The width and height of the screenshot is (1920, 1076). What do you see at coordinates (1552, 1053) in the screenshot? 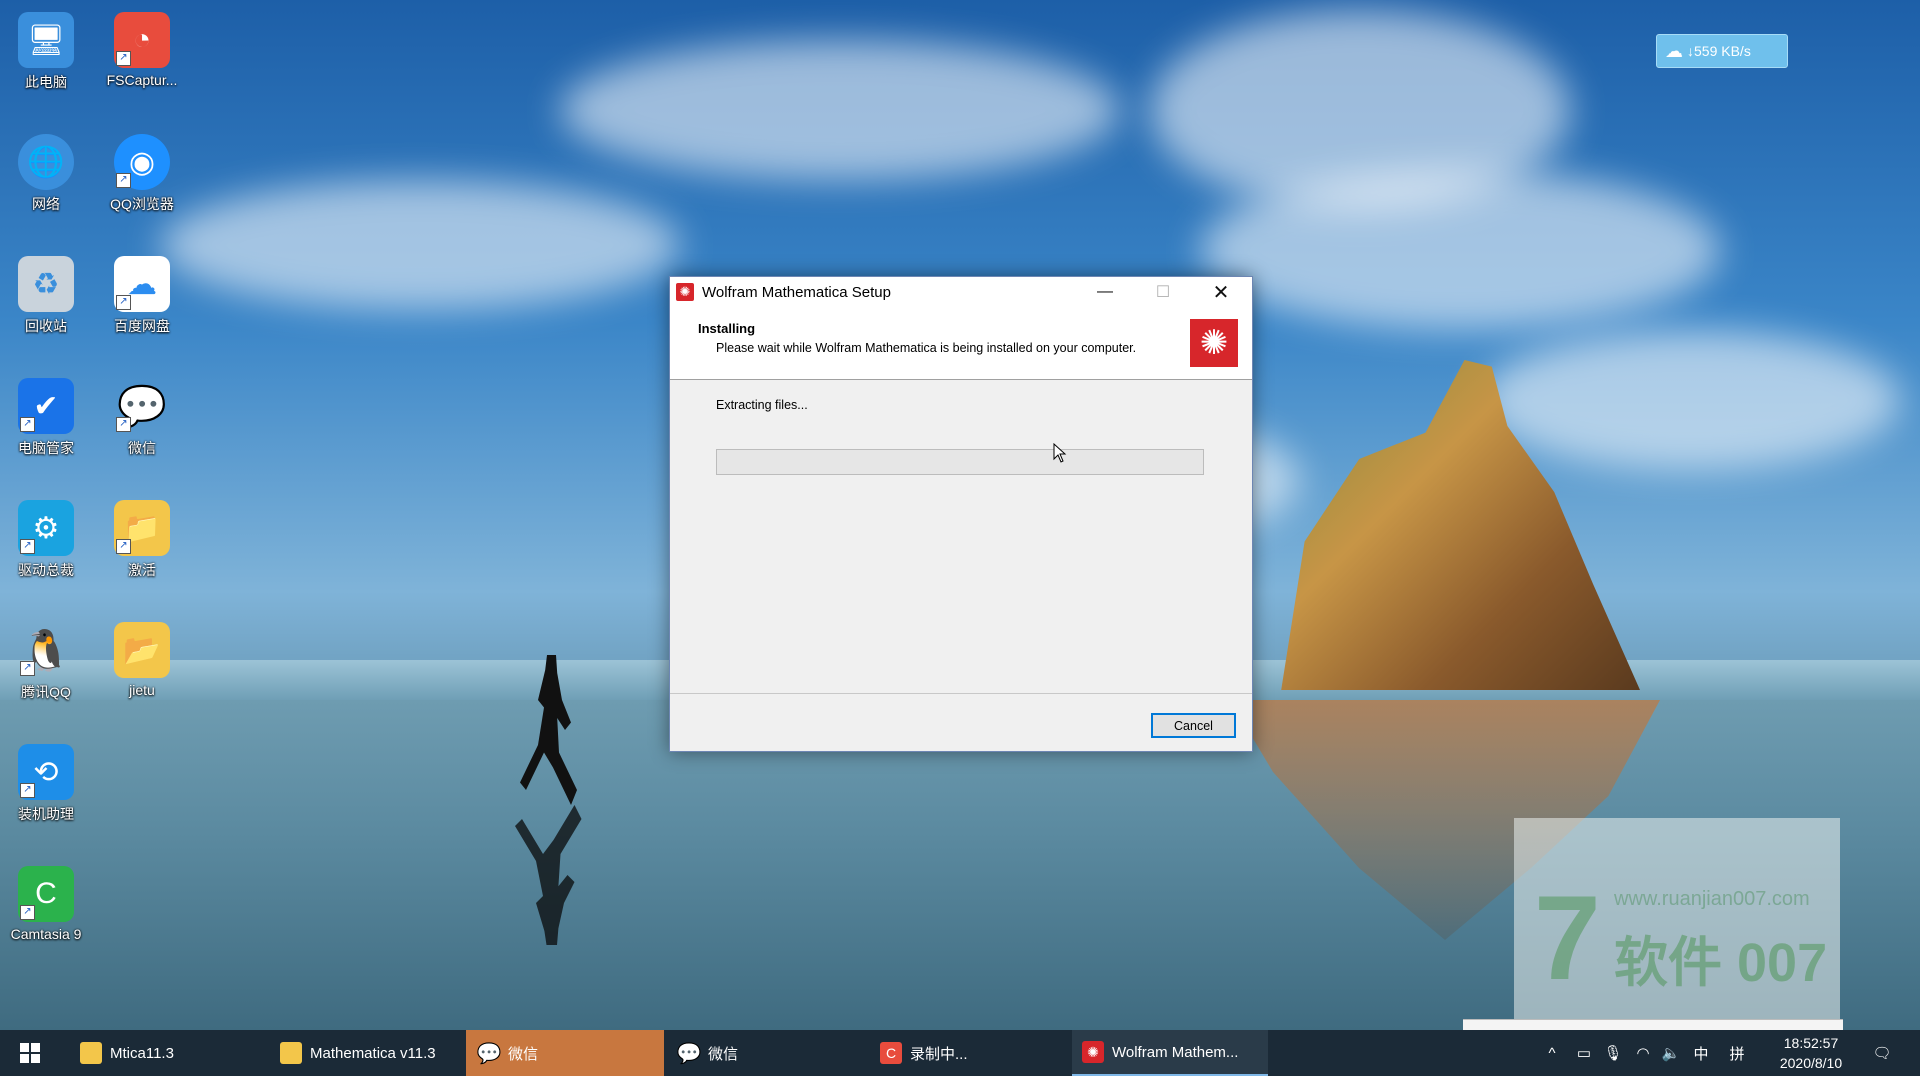
I see `show-hidden-icons-button: ^` at bounding box center [1552, 1053].